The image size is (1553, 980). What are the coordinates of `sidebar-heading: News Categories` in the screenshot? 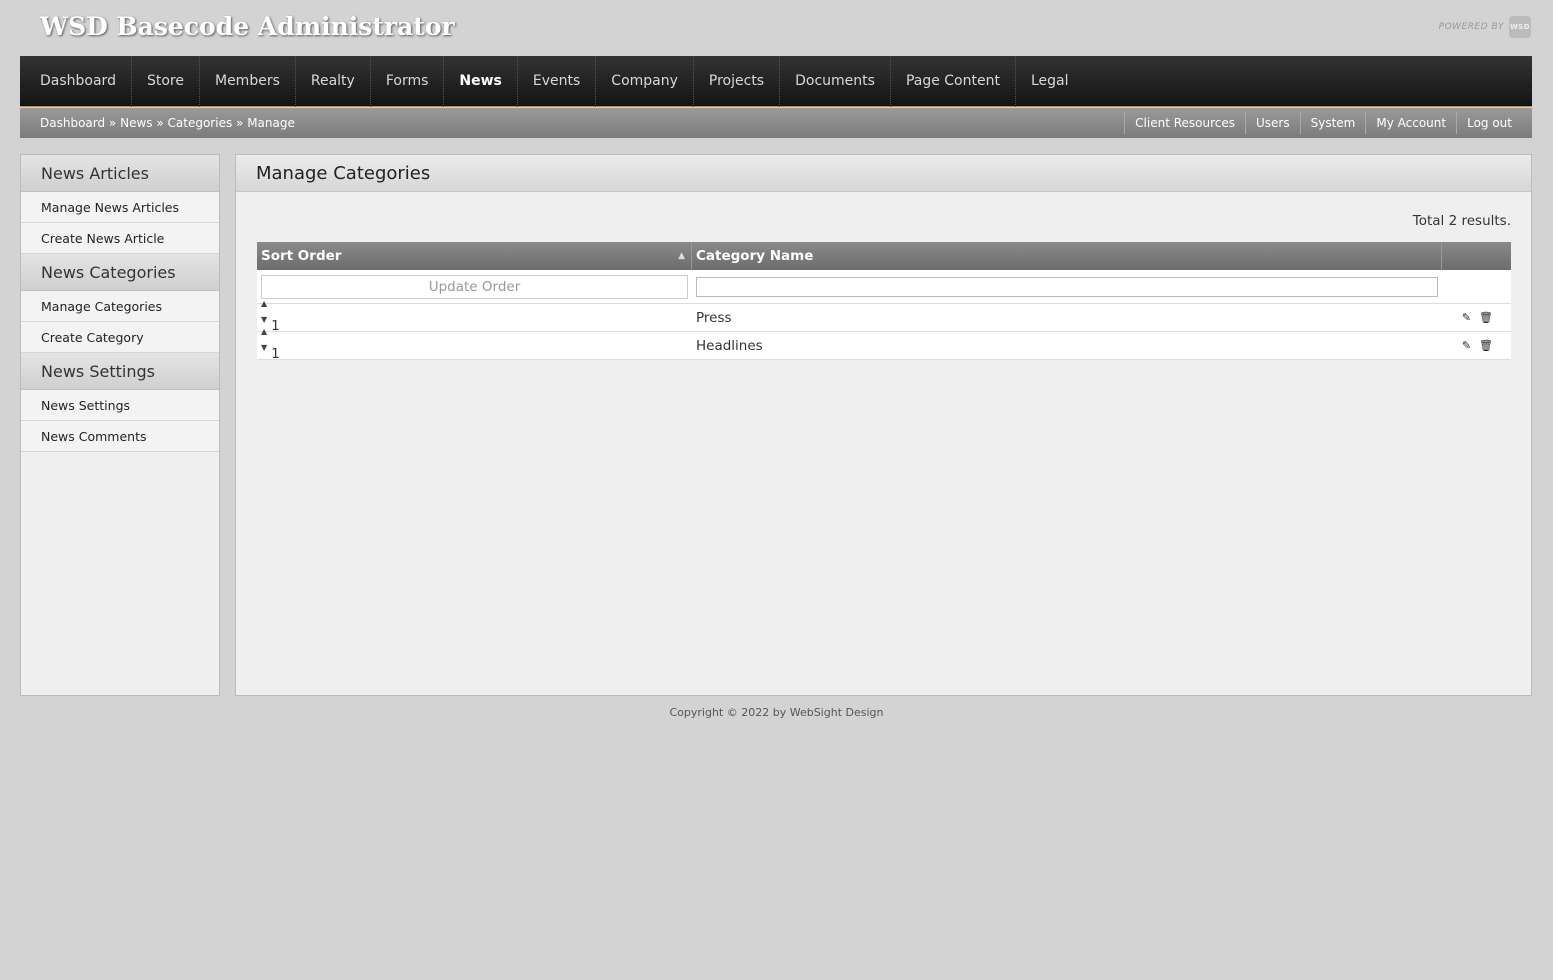 It's located at (120, 272).